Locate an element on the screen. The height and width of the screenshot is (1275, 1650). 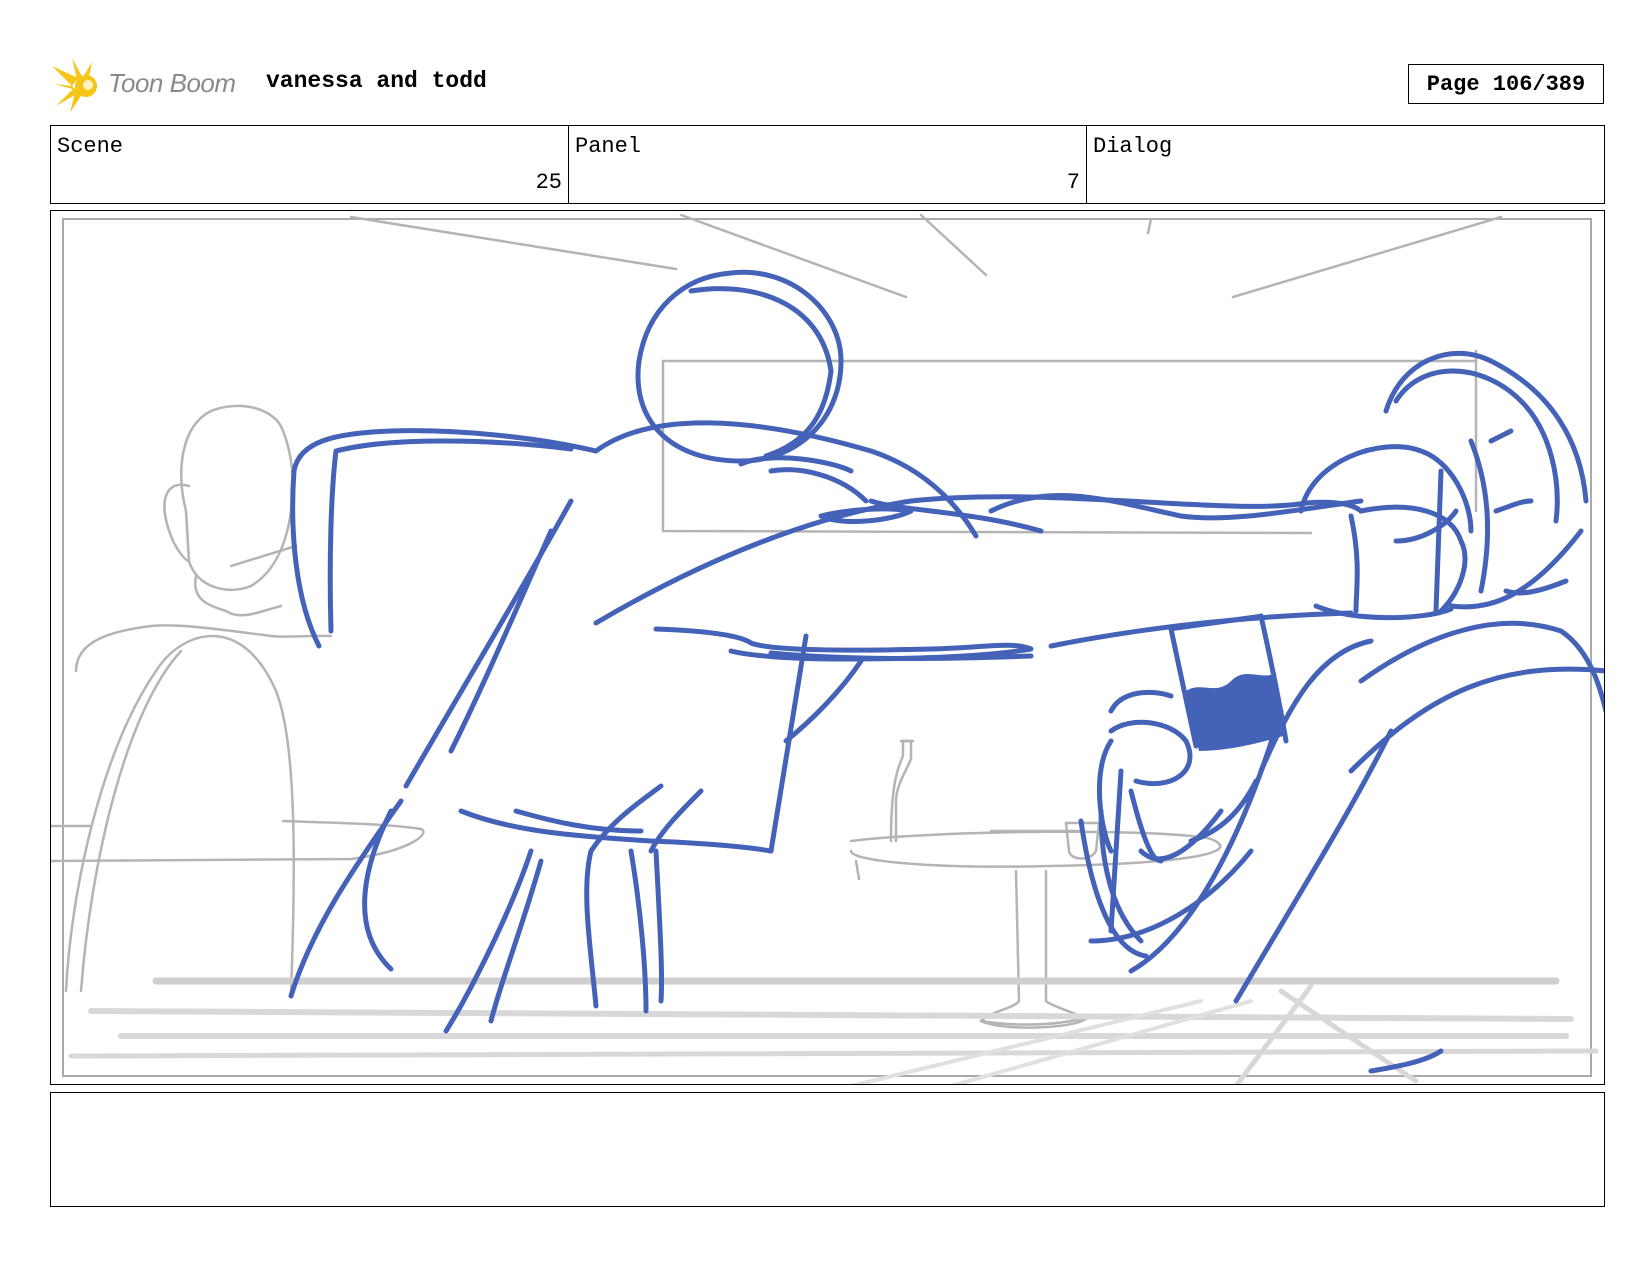
page-indicator: Page 106/389 is located at coordinates (1506, 84).